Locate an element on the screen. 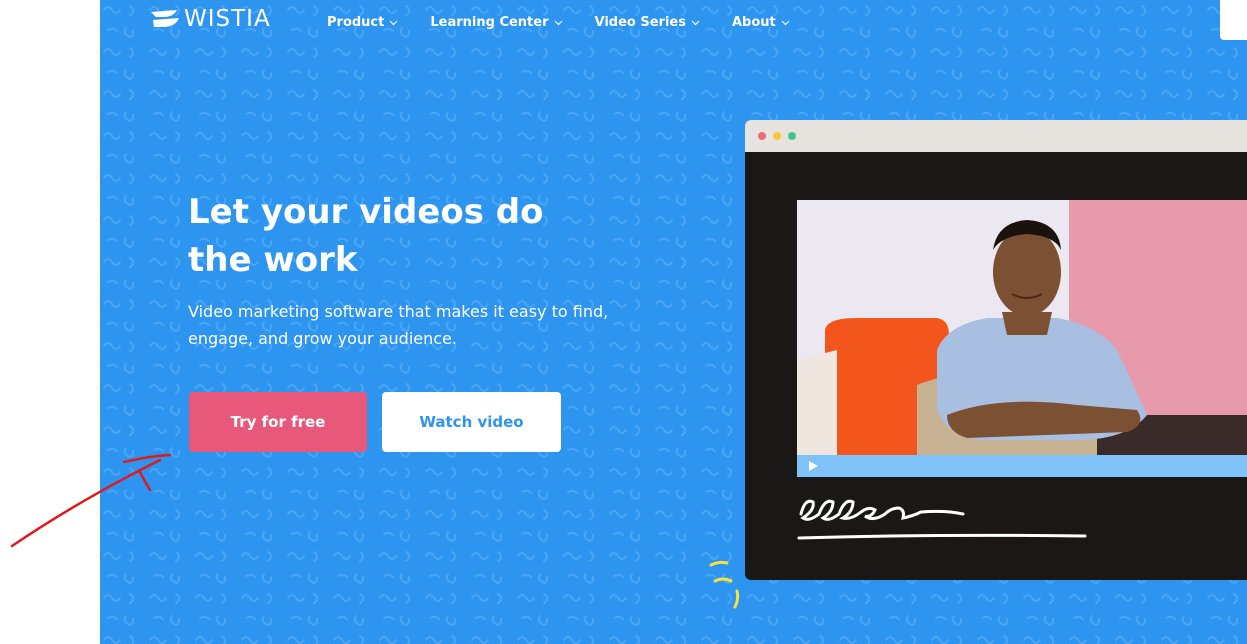 The height and width of the screenshot is (644, 1247). nav-item-label: About is located at coordinates (753, 22).